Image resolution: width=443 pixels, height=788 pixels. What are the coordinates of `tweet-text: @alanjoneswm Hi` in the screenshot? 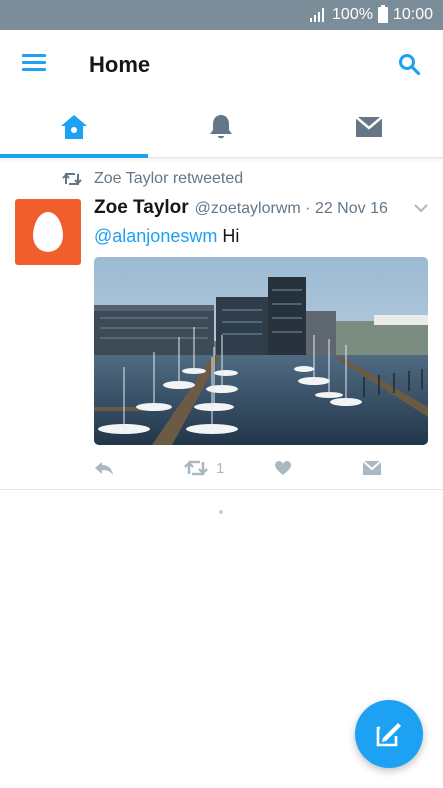 It's located at (166, 236).